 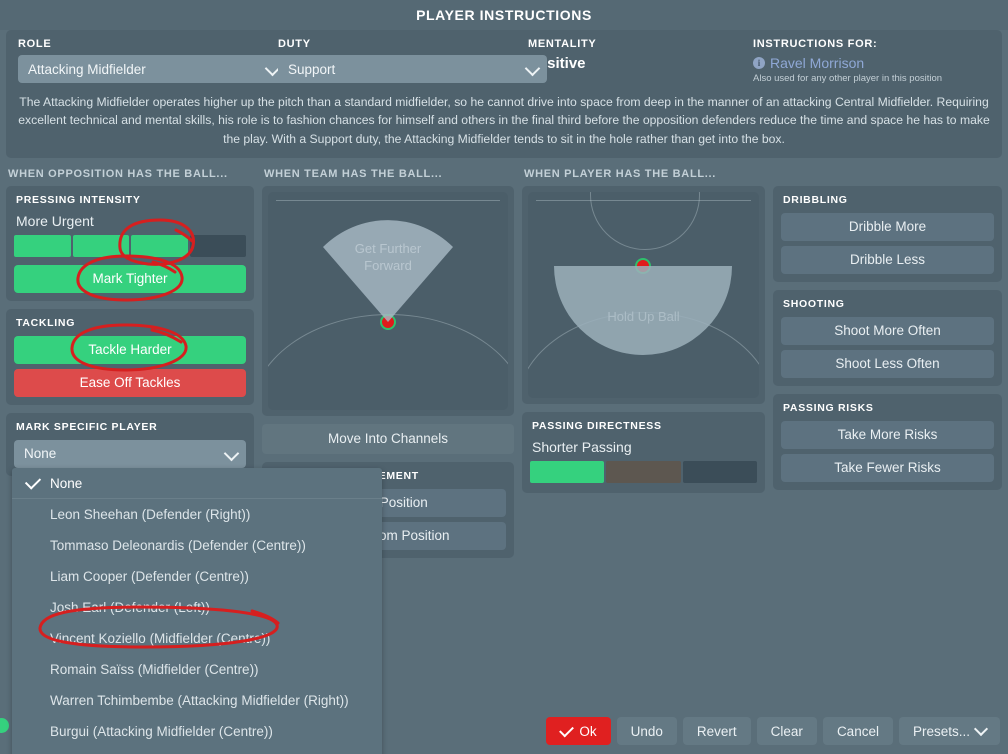 I want to click on pitch-d-arc, so click(x=645, y=220).